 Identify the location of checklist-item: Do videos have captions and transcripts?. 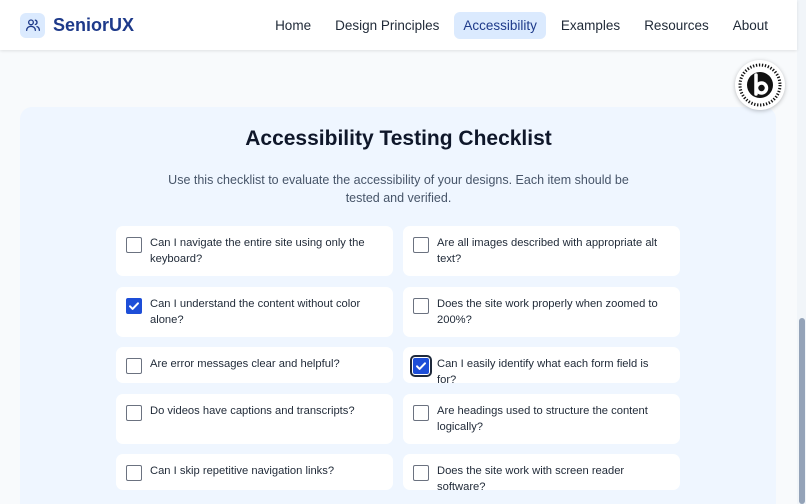
(254, 419).